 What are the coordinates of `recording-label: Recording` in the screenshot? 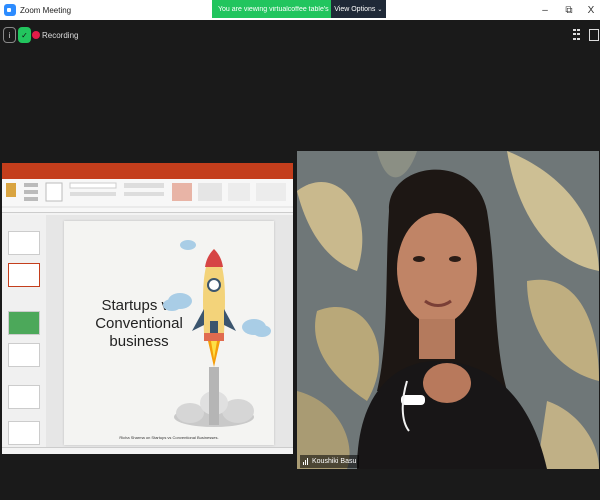 It's located at (60, 35).